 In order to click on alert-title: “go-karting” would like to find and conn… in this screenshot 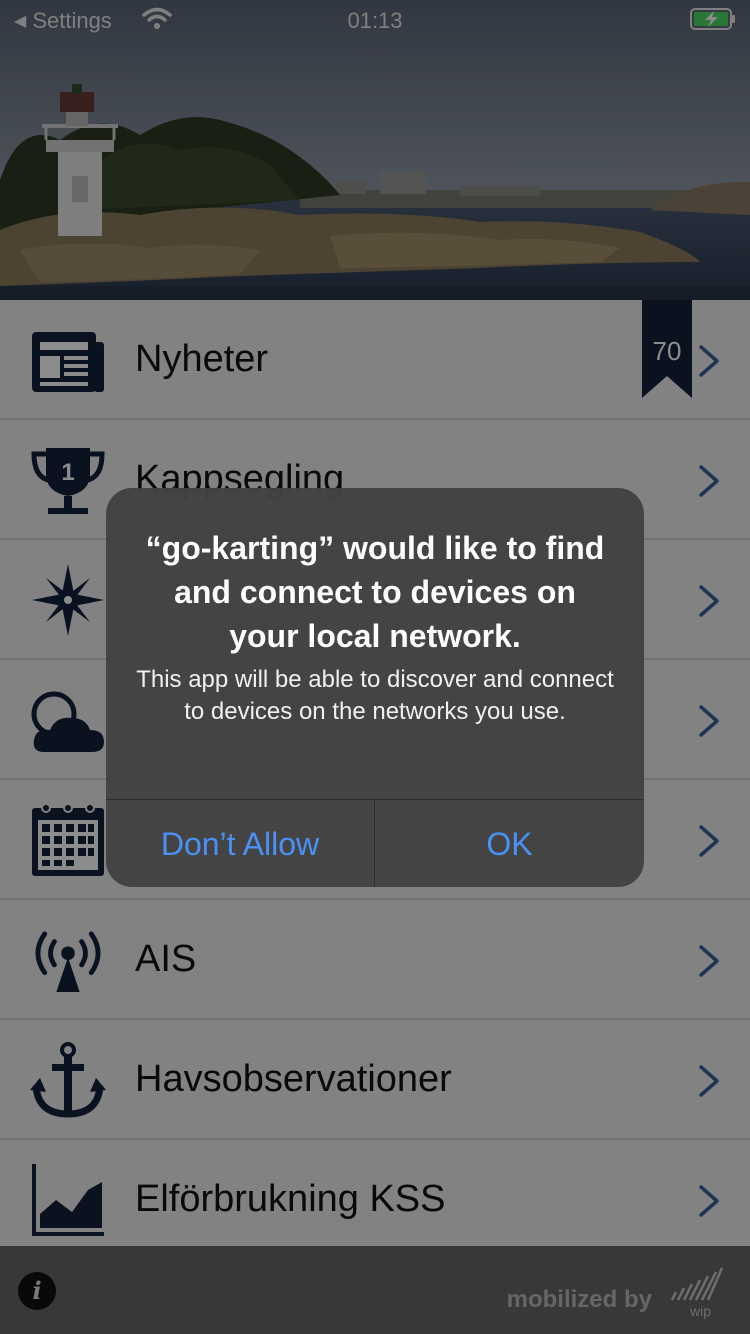, I will do `click(375, 592)`.